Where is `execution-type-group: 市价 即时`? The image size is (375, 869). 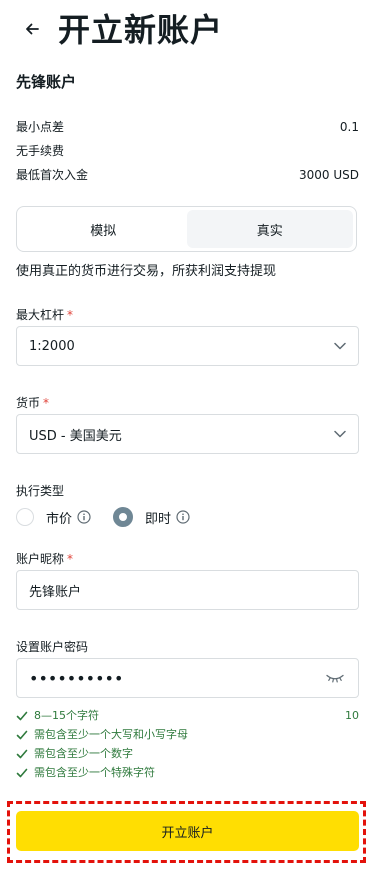
execution-type-group: 市价 即时 is located at coordinates (103, 517).